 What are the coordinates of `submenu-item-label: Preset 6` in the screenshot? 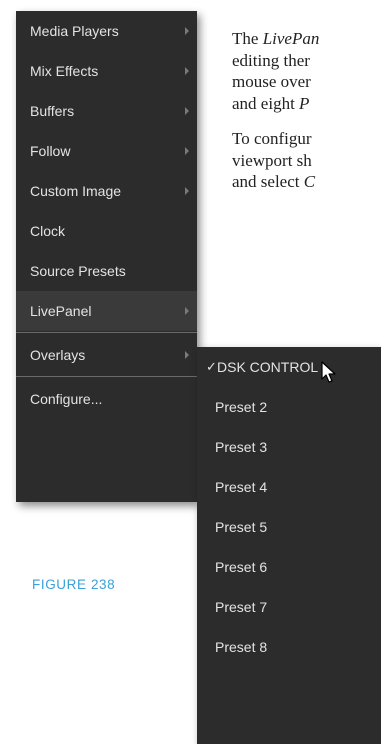 It's located at (241, 567).